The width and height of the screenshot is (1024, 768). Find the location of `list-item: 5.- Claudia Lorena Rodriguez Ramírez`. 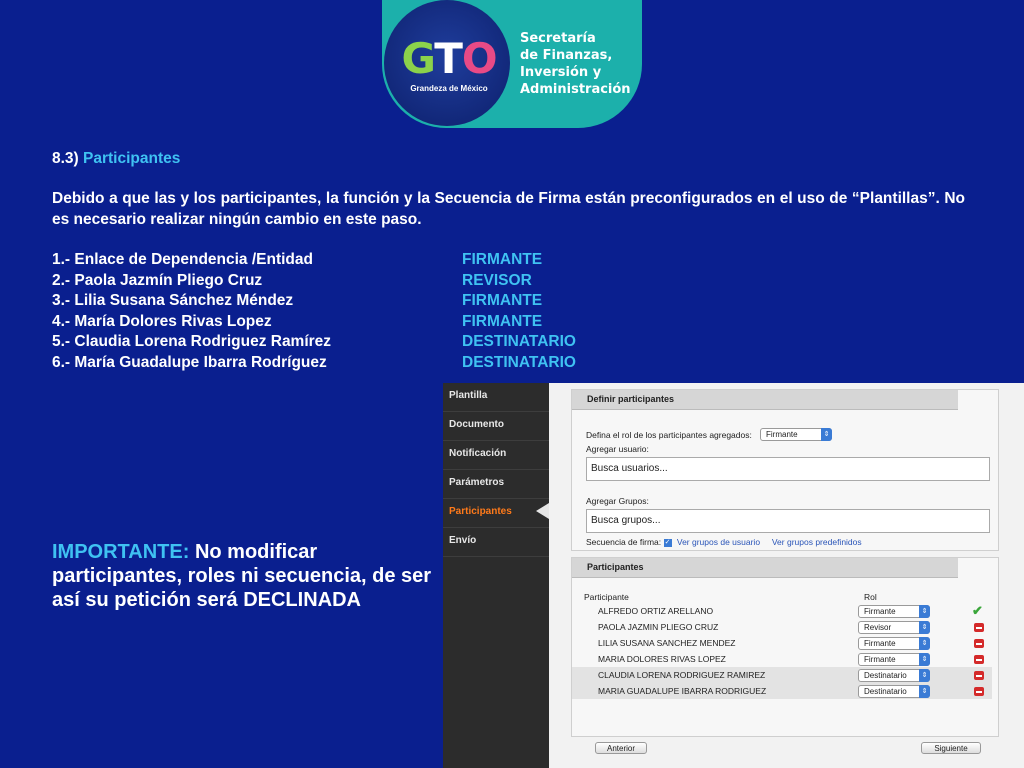

list-item: 5.- Claudia Lorena Rodriguez Ramírez is located at coordinates (192, 341).